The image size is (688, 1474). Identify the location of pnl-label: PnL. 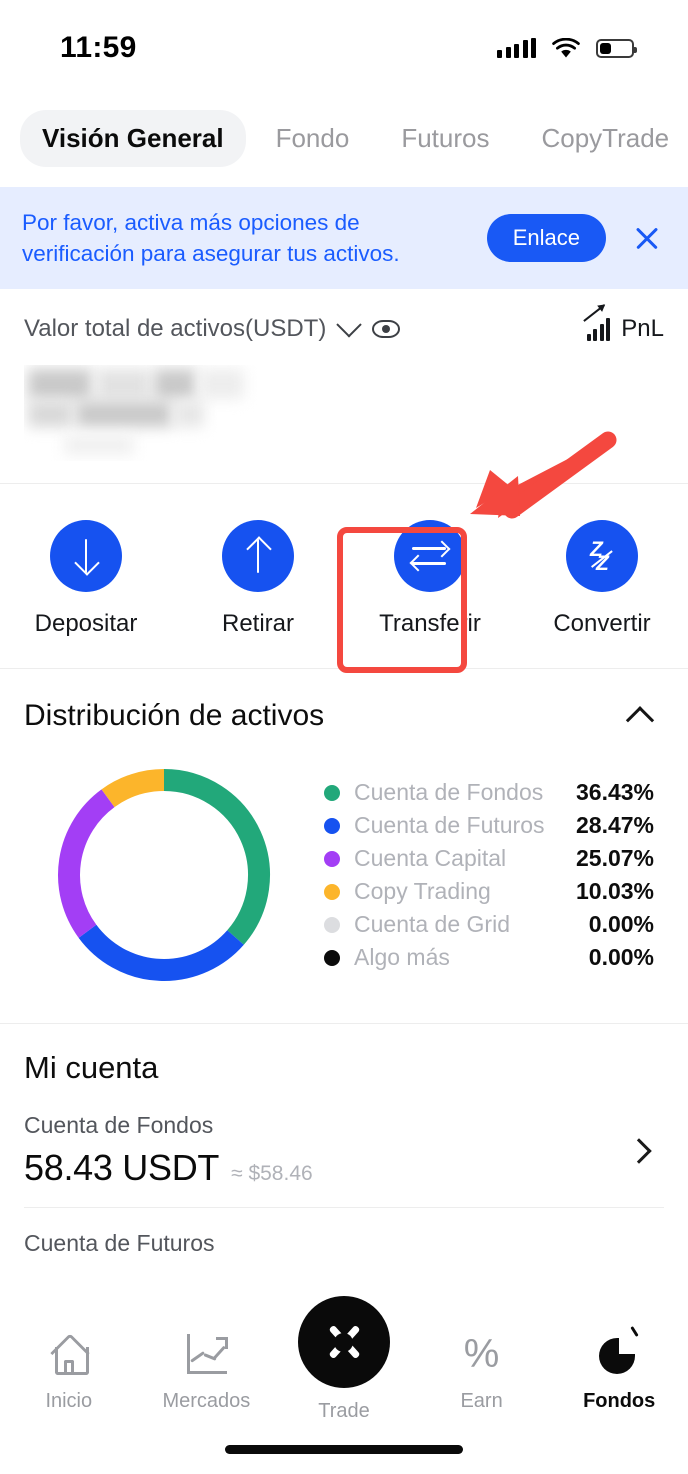
(642, 329).